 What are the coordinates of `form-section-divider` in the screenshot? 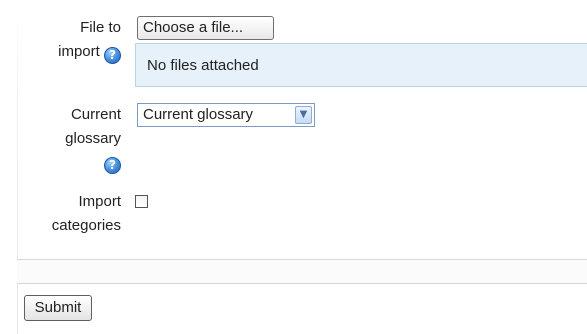 It's located at (302, 271).